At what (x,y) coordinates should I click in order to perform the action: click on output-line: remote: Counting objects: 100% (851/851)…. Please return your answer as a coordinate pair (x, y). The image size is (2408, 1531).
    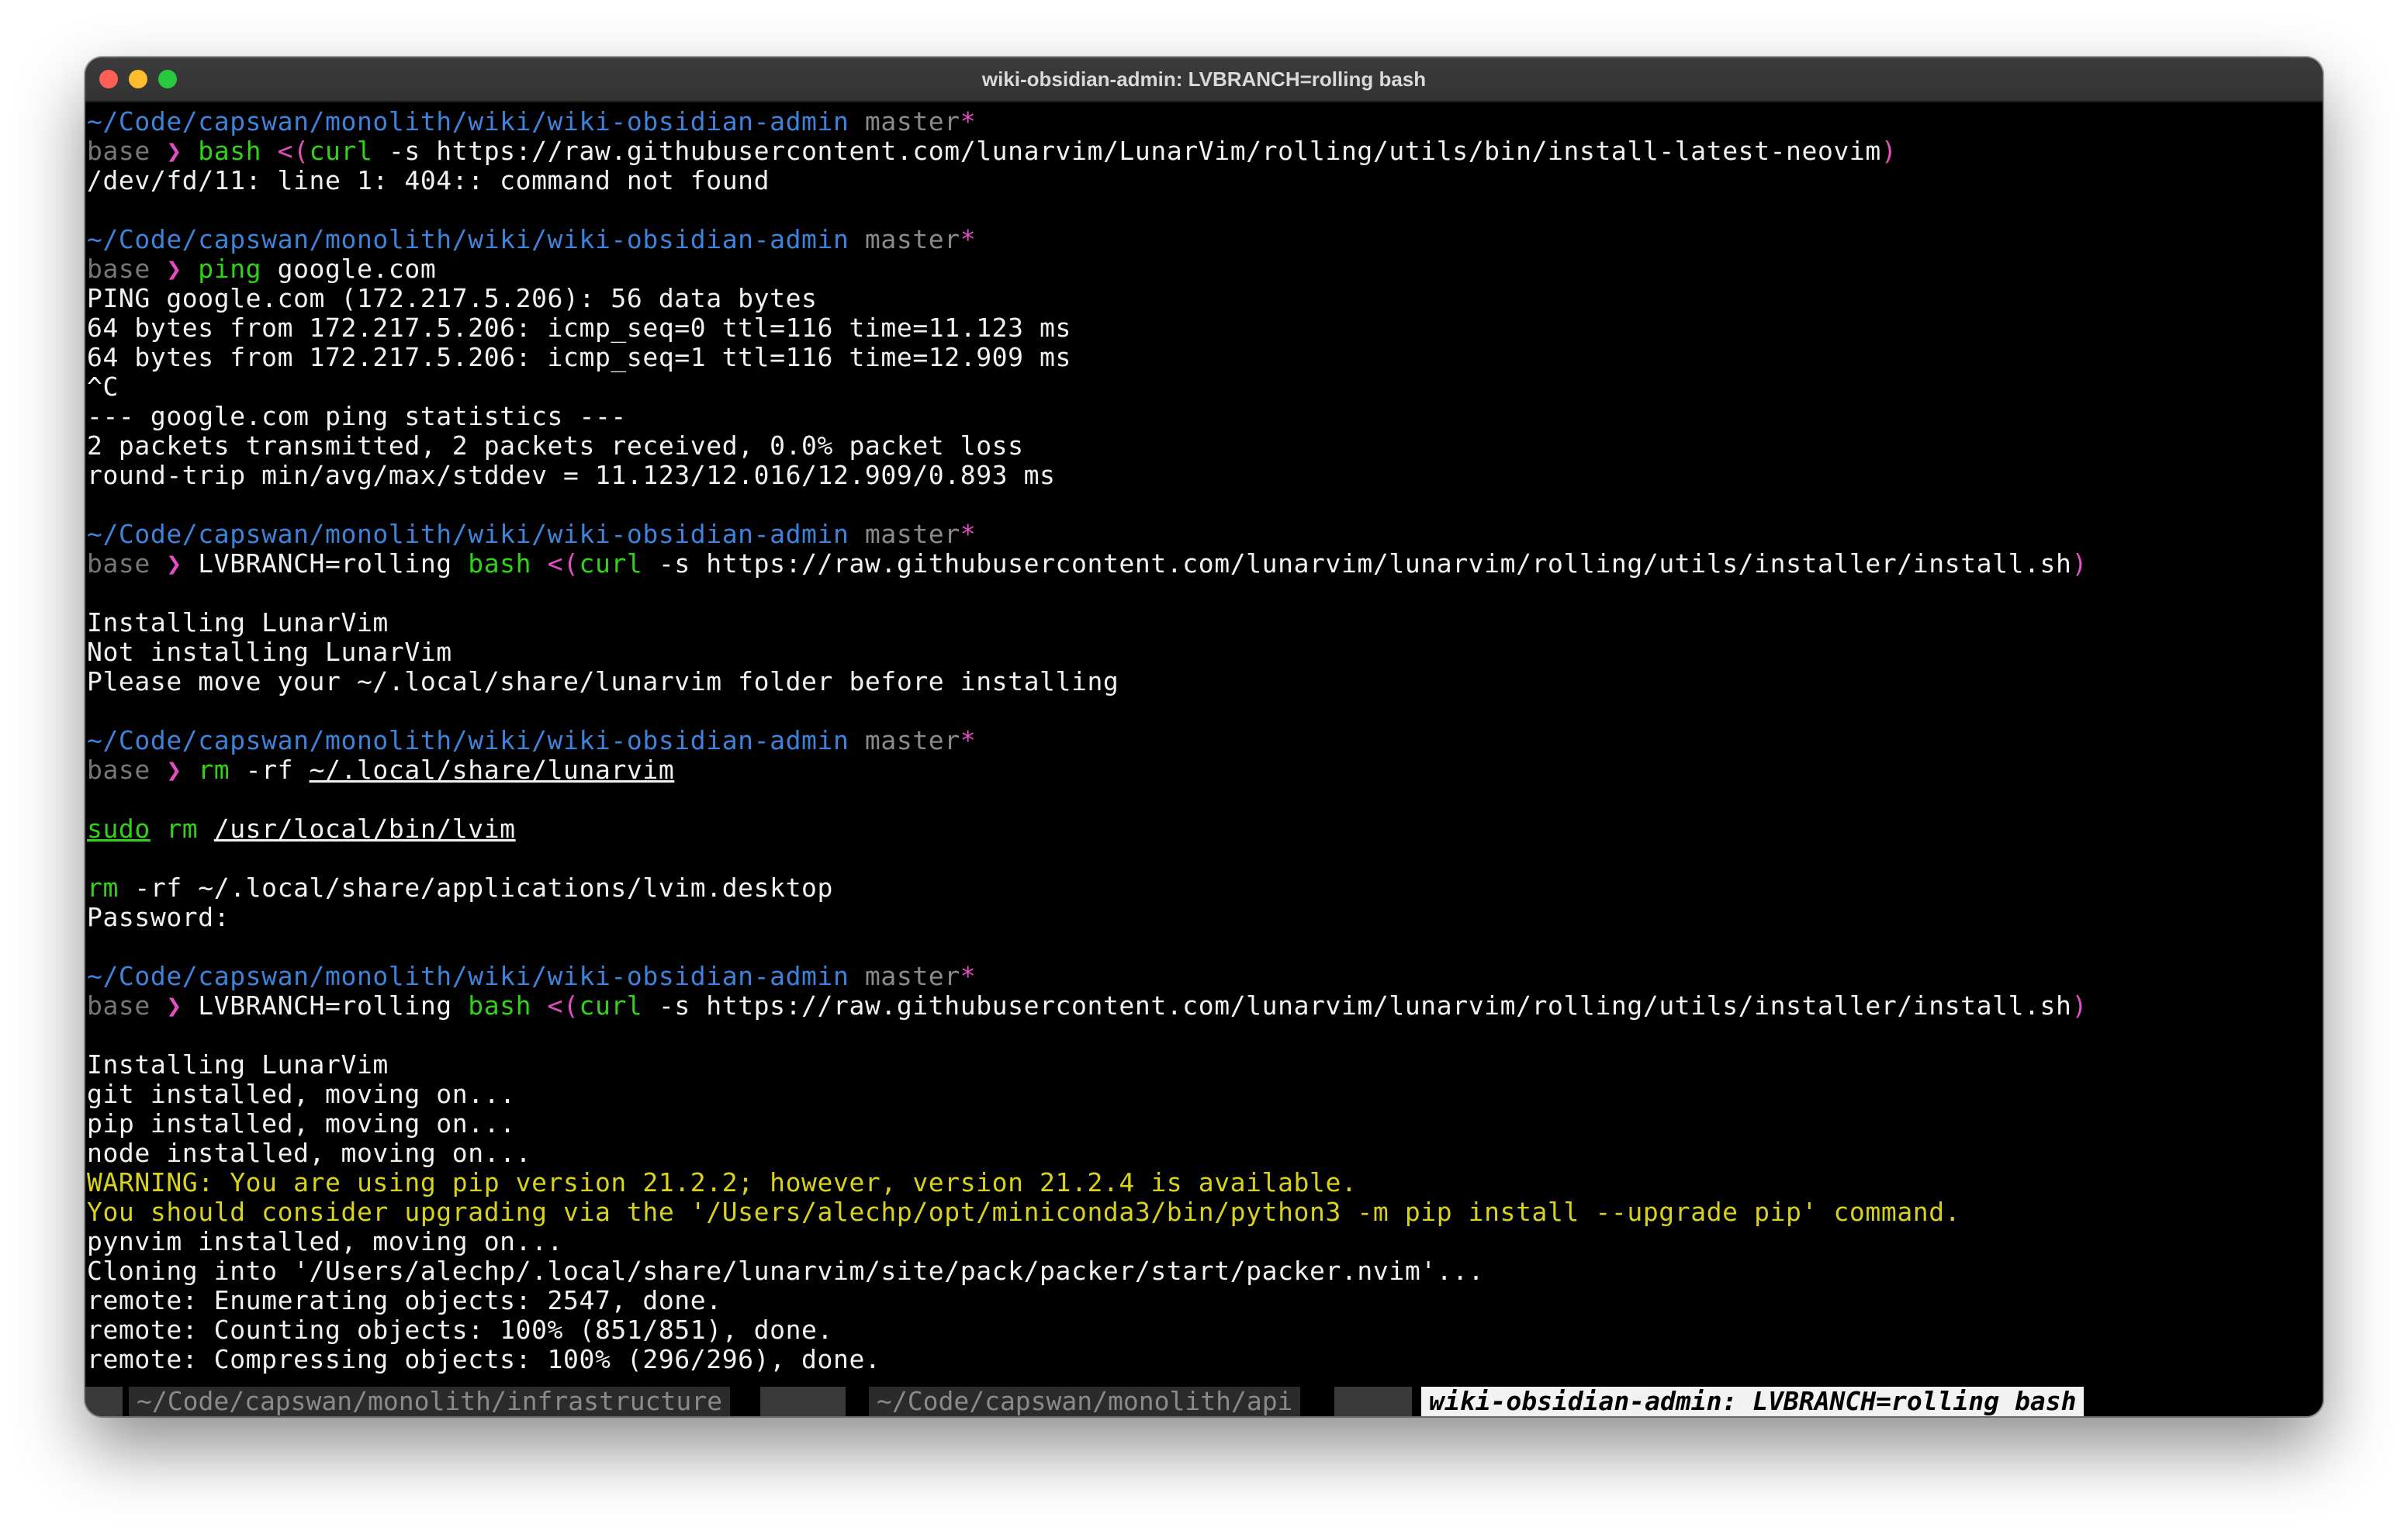
    Looking at the image, I should click on (460, 1330).